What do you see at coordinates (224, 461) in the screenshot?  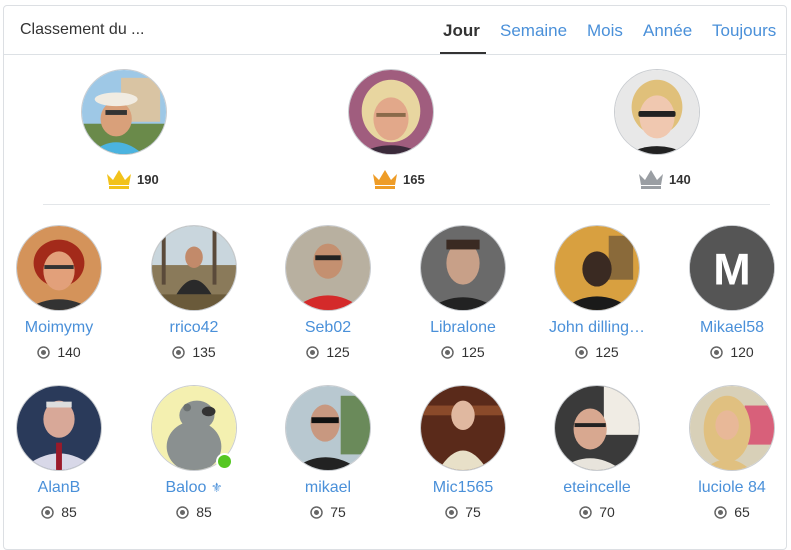 I see `online-status-indicator` at bounding box center [224, 461].